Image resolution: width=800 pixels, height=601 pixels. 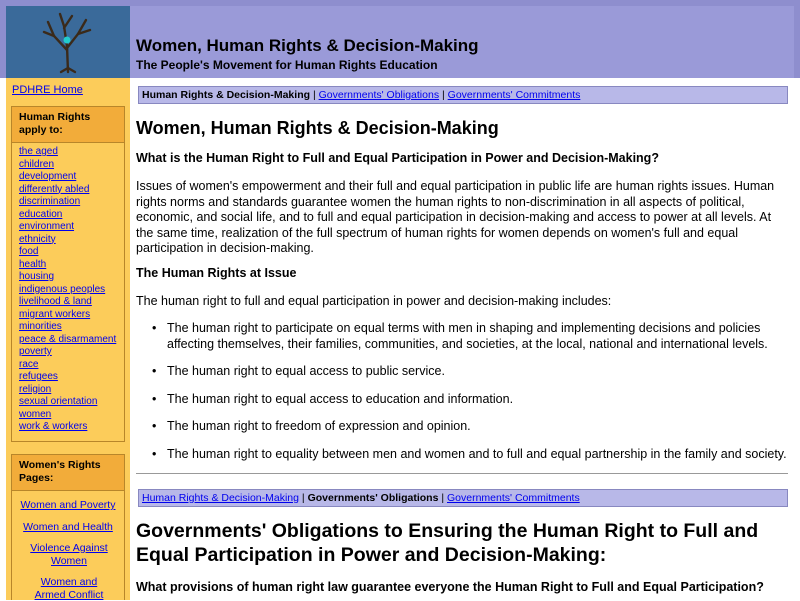 What do you see at coordinates (35, 351) in the screenshot?
I see `topic-link: poverty` at bounding box center [35, 351].